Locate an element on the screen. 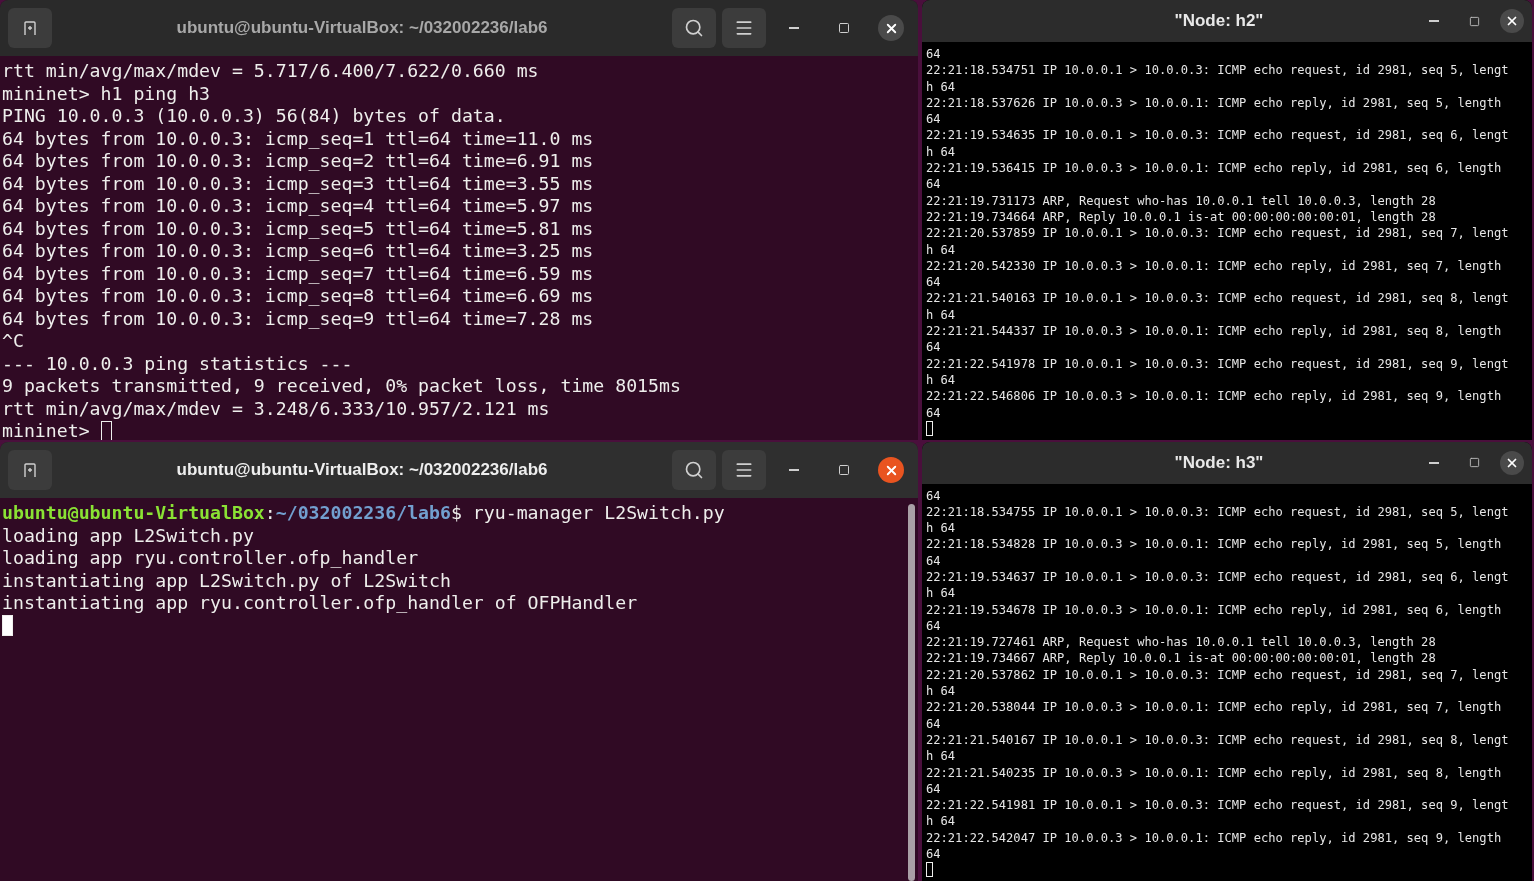 This screenshot has width=1534, height=881. terminal-line: 64 bytes from 10.0.0.3: icmp_seq=6 ttl=64 time=3.25 ms is located at coordinates (298, 251).